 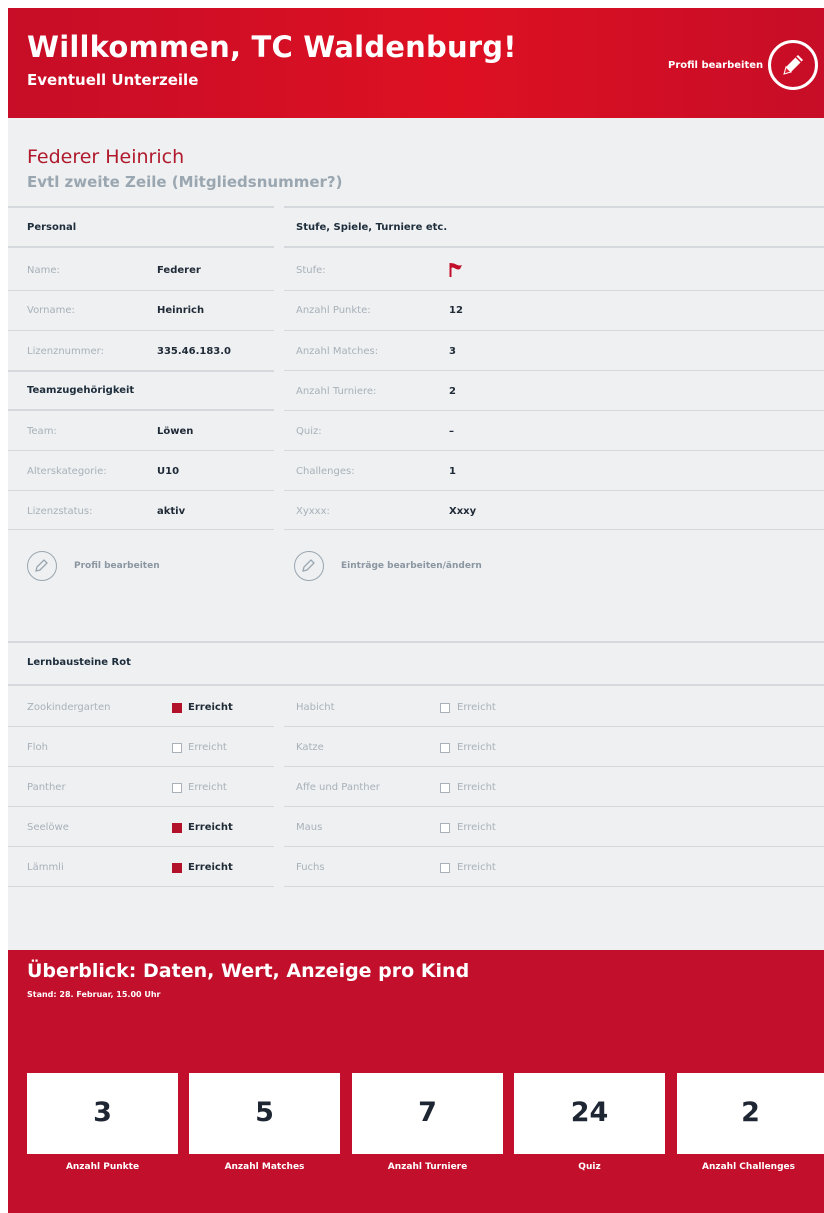 I want to click on anzahl-turniere-value: 2, so click(x=452, y=391).